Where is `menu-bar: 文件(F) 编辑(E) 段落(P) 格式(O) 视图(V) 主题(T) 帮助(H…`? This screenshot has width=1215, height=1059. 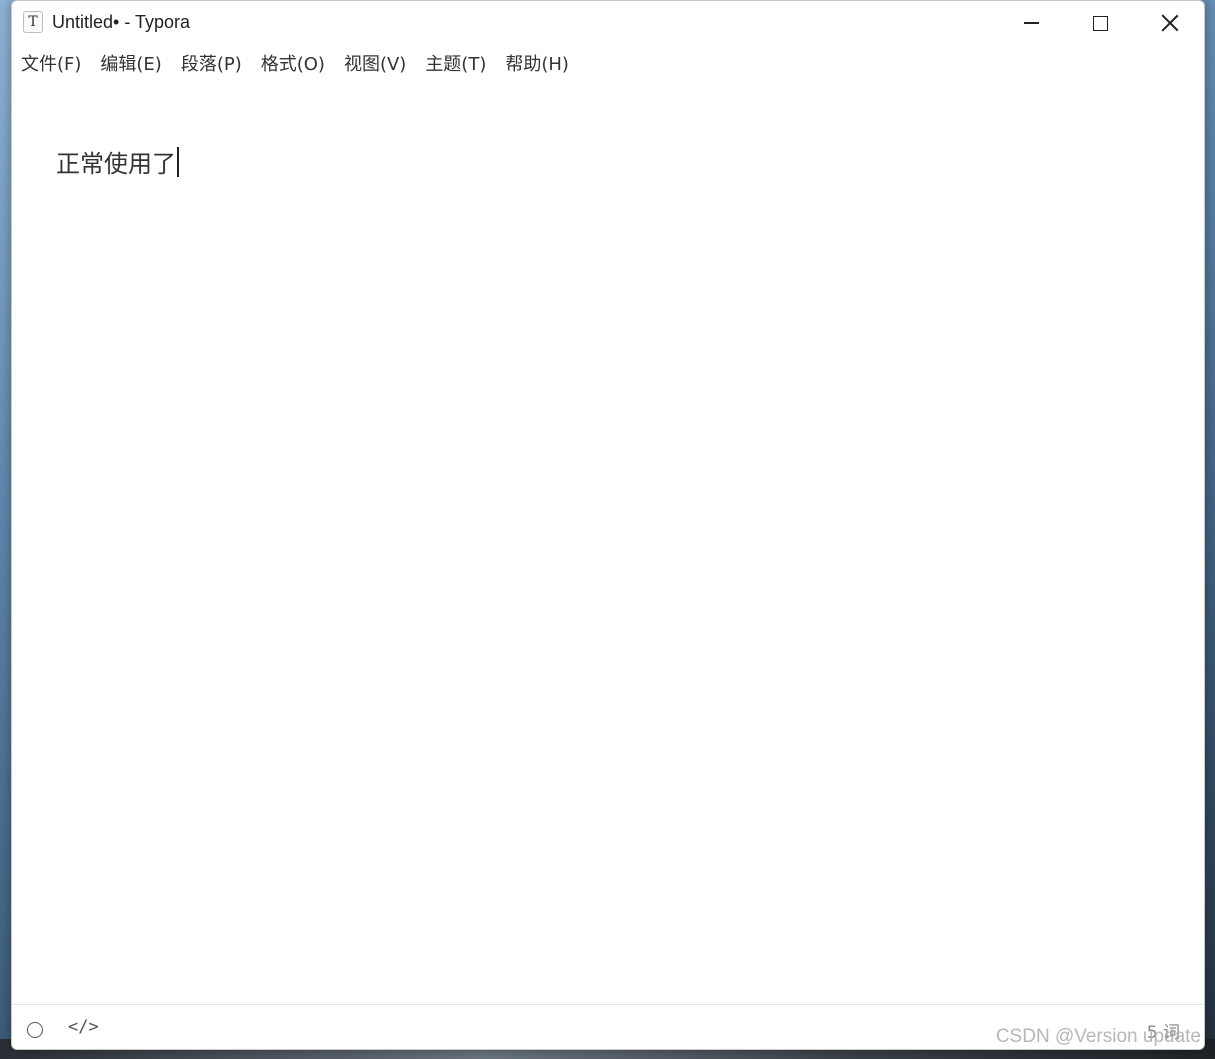
menu-bar: 文件(F) 编辑(E) 段落(P) 格式(O) 视图(V) 主题(T) 帮助(H… is located at coordinates (608, 63).